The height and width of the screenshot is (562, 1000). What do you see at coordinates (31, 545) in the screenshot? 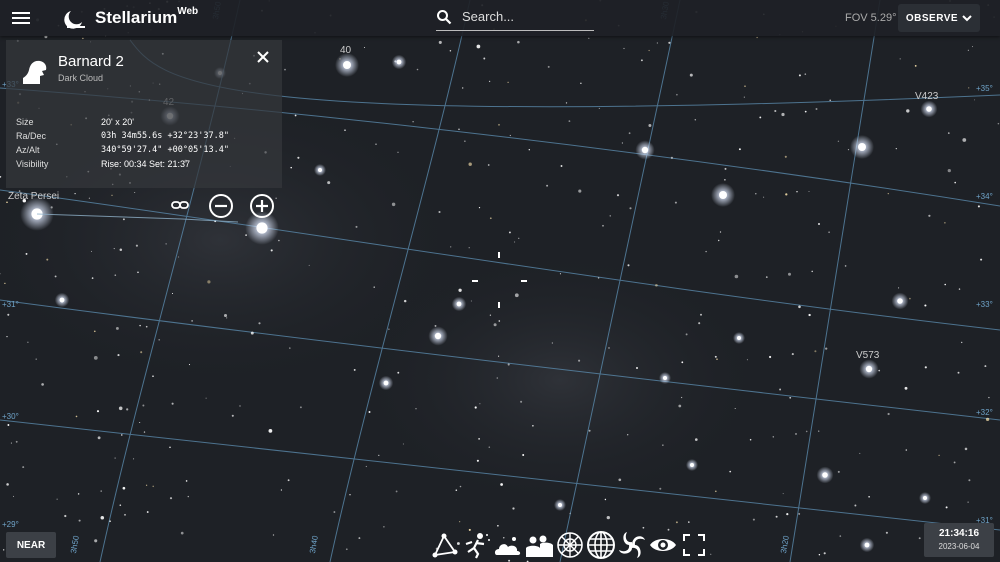
I see `near-button: NEAR` at bounding box center [31, 545].